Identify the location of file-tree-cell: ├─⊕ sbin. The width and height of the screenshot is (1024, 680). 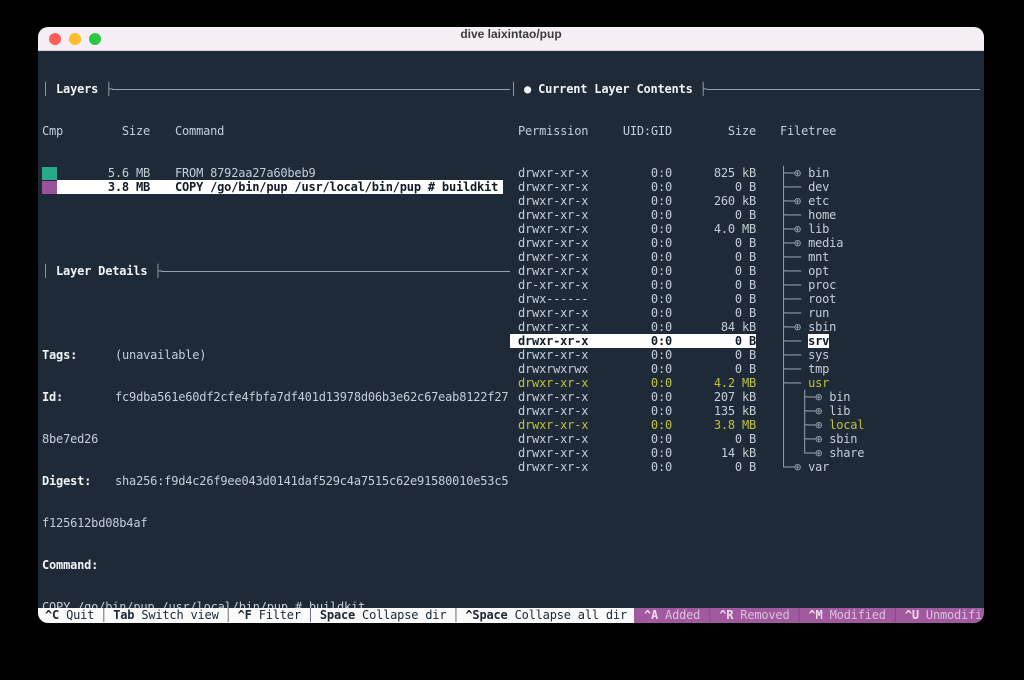
(796, 327).